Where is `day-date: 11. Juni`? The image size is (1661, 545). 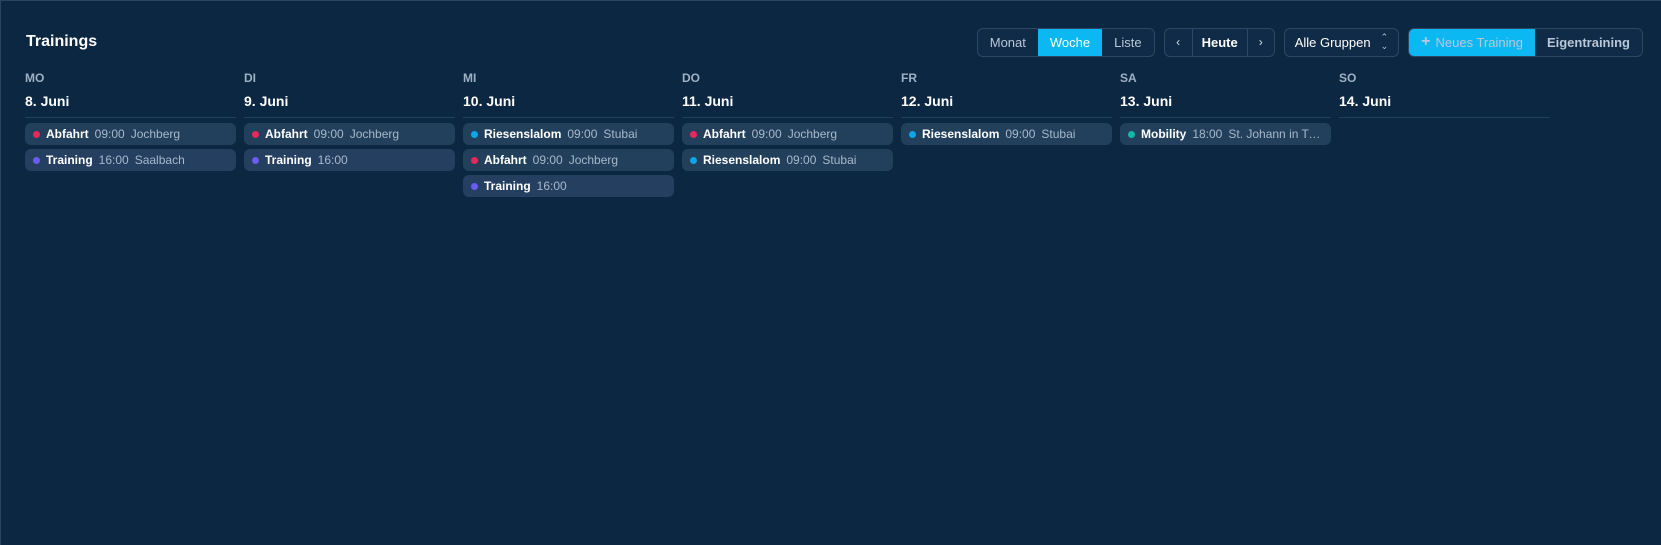
day-date: 11. Juni is located at coordinates (708, 101).